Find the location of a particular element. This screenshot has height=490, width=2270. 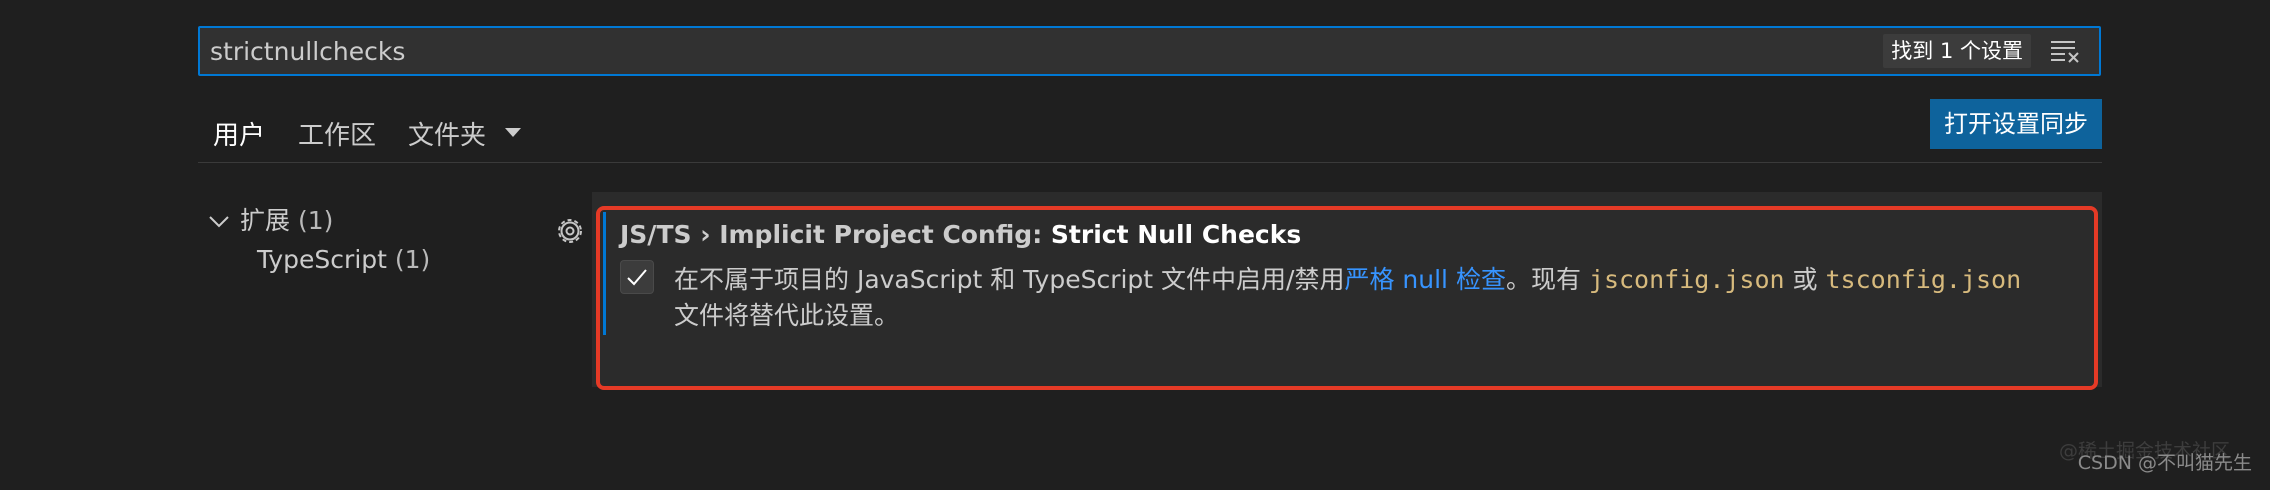

setting-name: Strict Null Checks is located at coordinates (1176, 234).